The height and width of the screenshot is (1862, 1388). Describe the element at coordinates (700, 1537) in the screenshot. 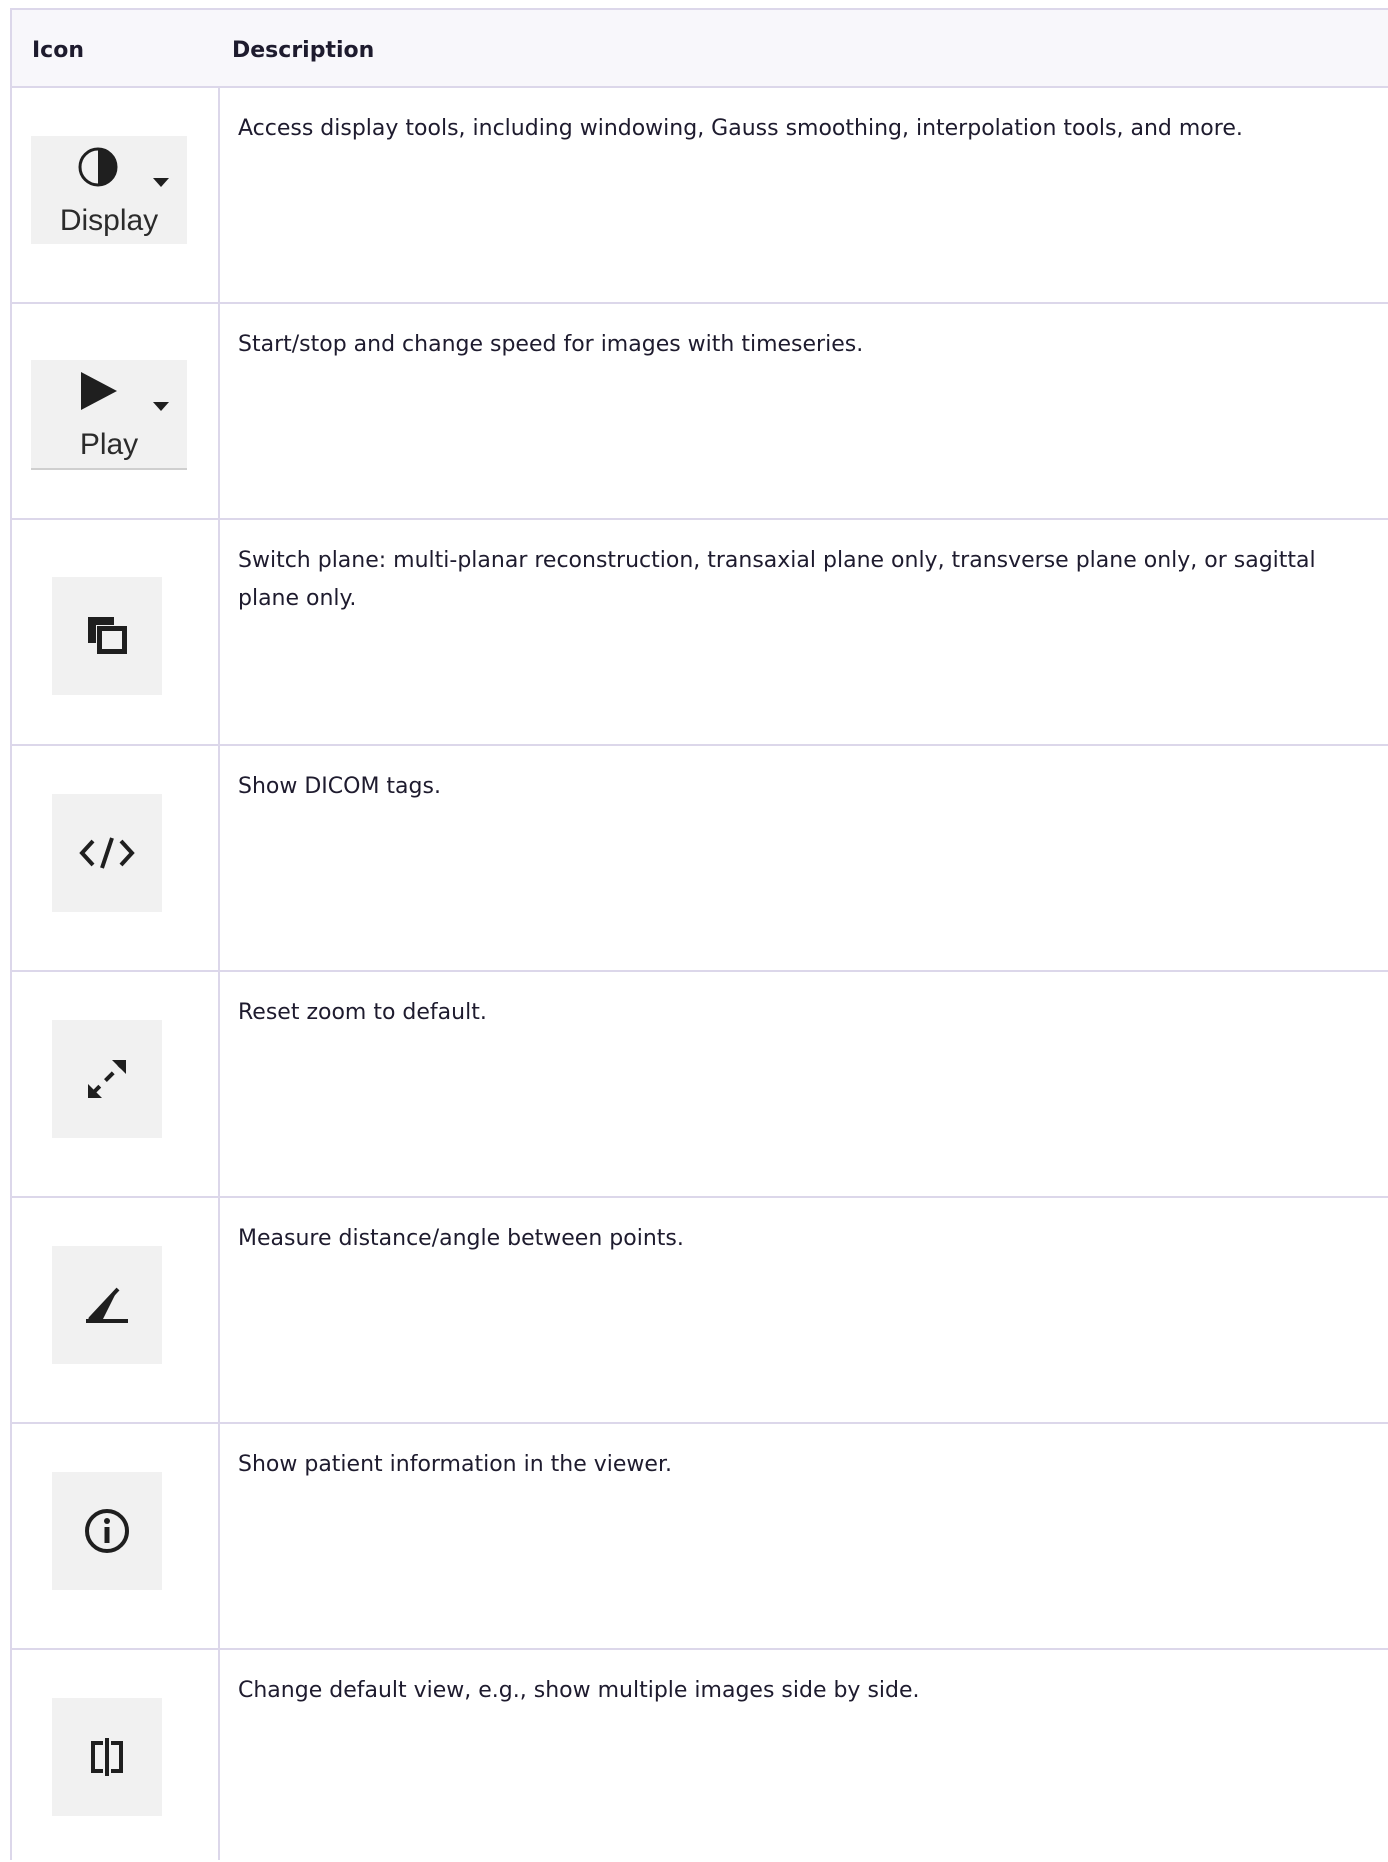

I see `table-row: Show patient information in the viewer.` at that location.